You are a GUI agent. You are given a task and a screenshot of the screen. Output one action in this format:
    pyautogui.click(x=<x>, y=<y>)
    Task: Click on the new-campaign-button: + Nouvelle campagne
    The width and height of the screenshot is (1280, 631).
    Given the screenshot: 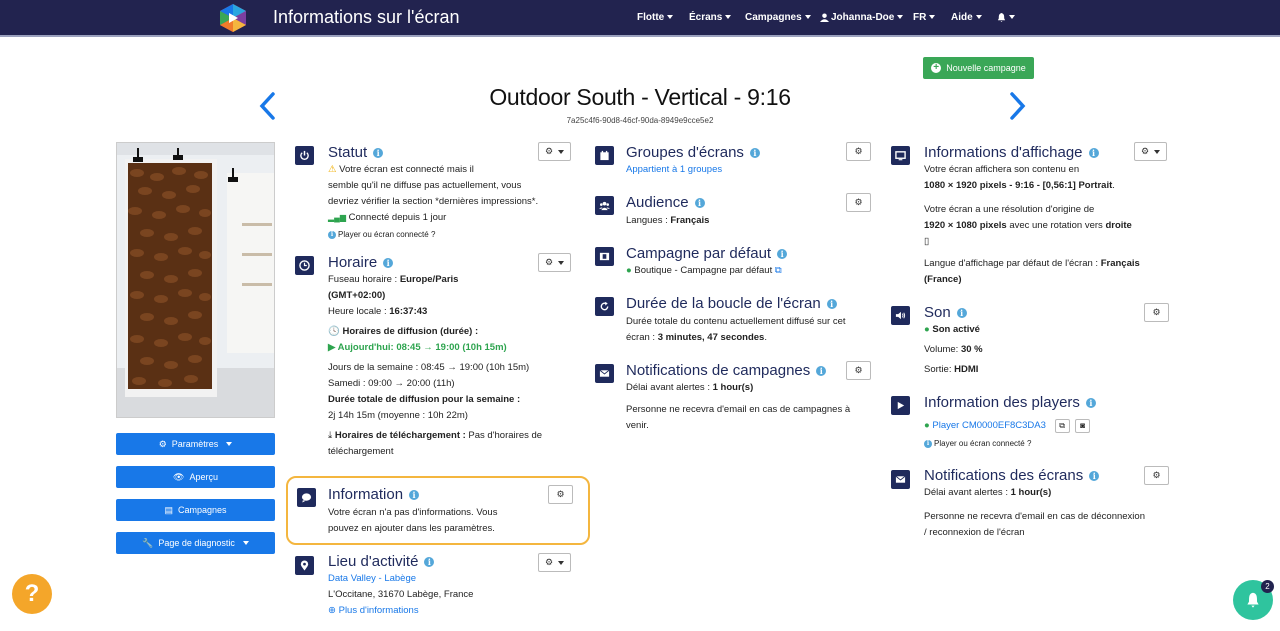 What is the action you would take?
    pyautogui.click(x=978, y=68)
    